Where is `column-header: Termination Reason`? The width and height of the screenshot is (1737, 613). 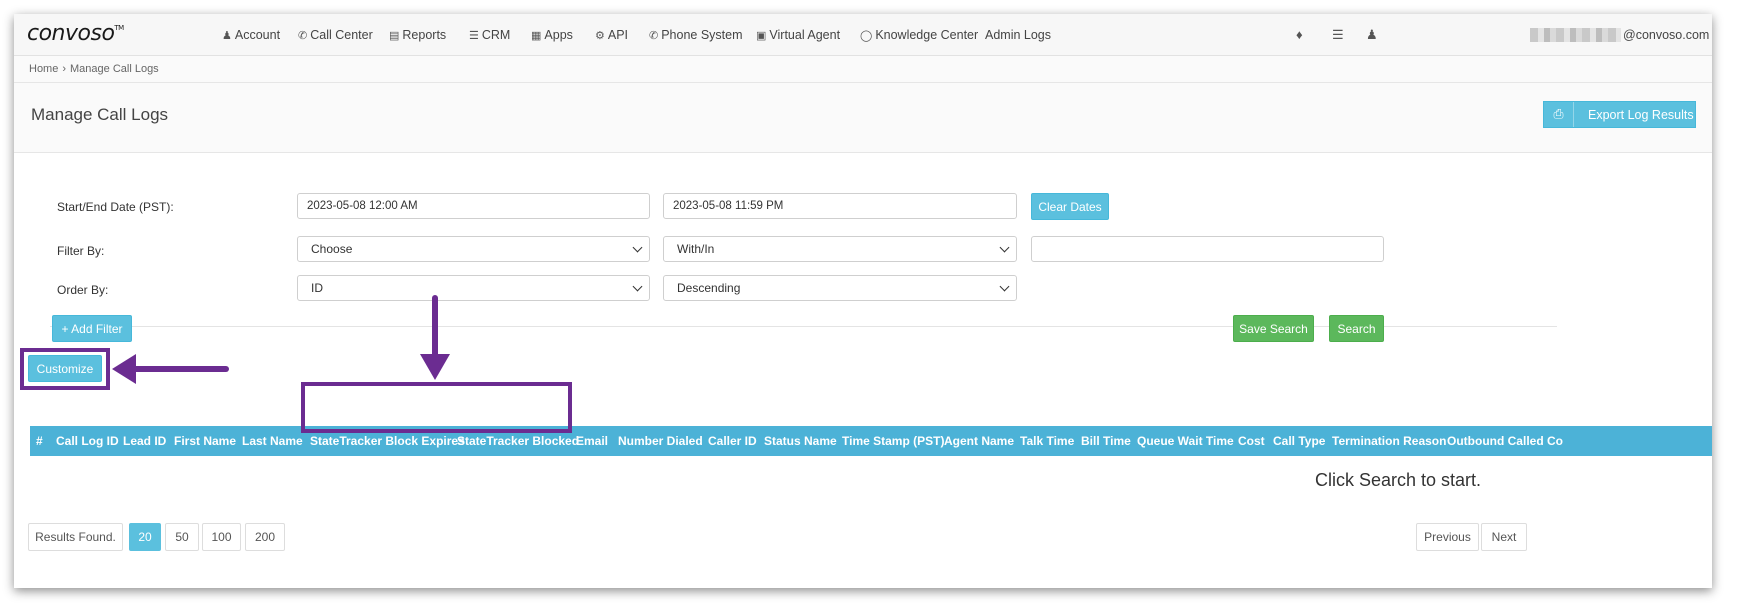
column-header: Termination Reason is located at coordinates (1389, 441).